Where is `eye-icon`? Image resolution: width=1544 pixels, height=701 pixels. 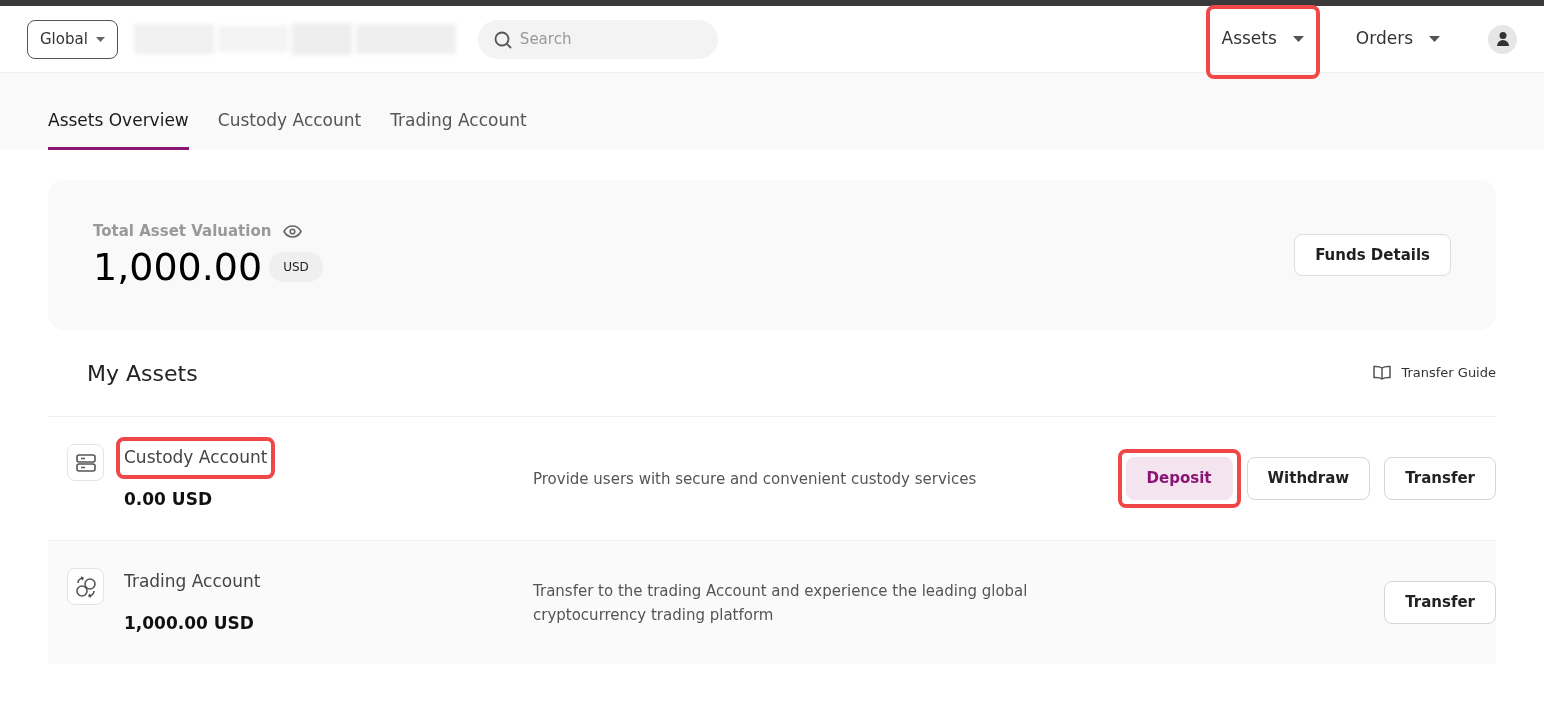
eye-icon is located at coordinates (293, 231).